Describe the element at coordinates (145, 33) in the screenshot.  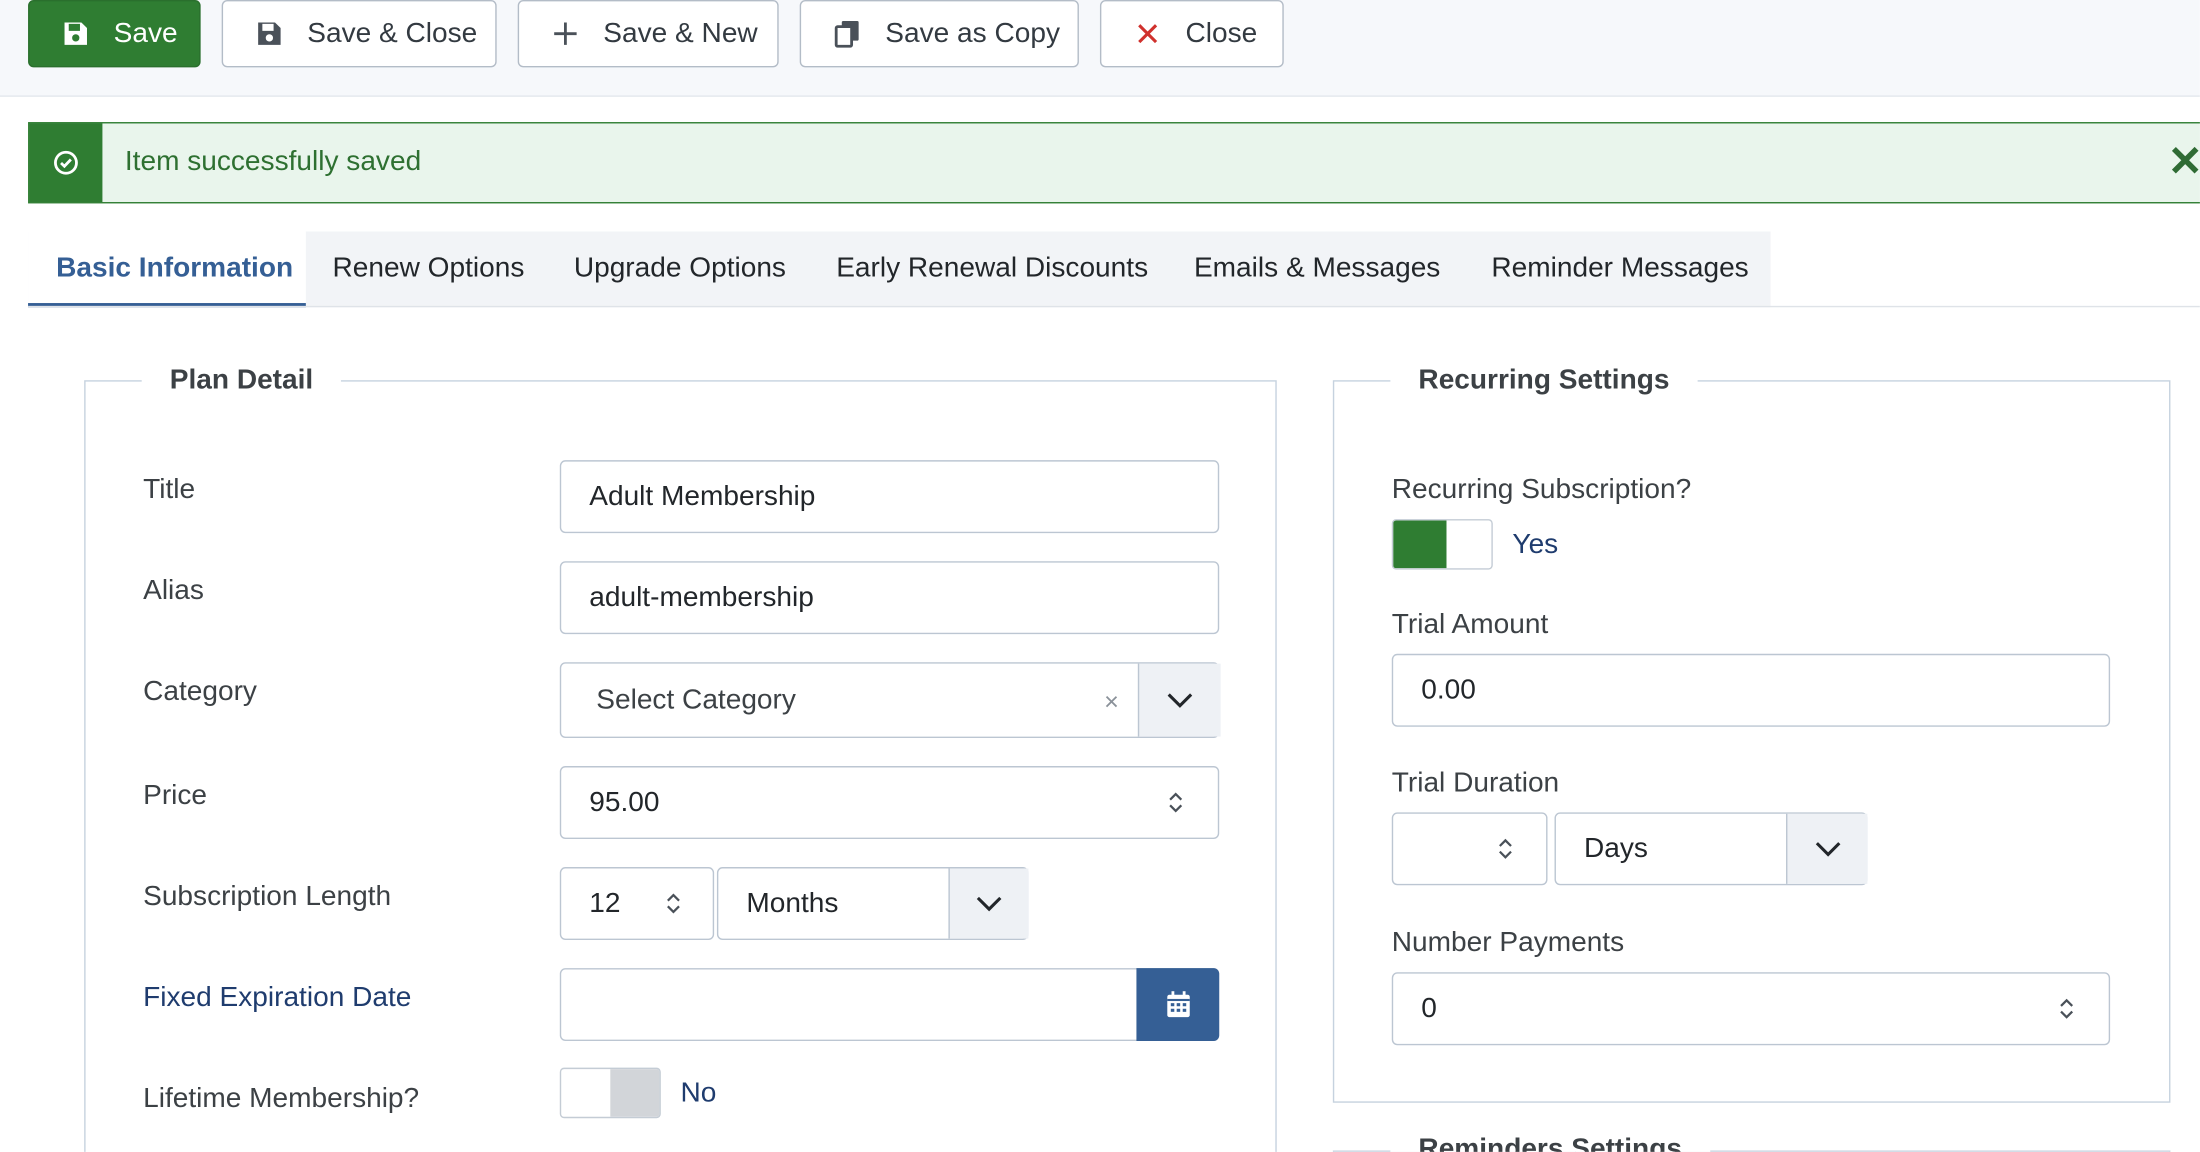
I see `save-label: Save` at that location.